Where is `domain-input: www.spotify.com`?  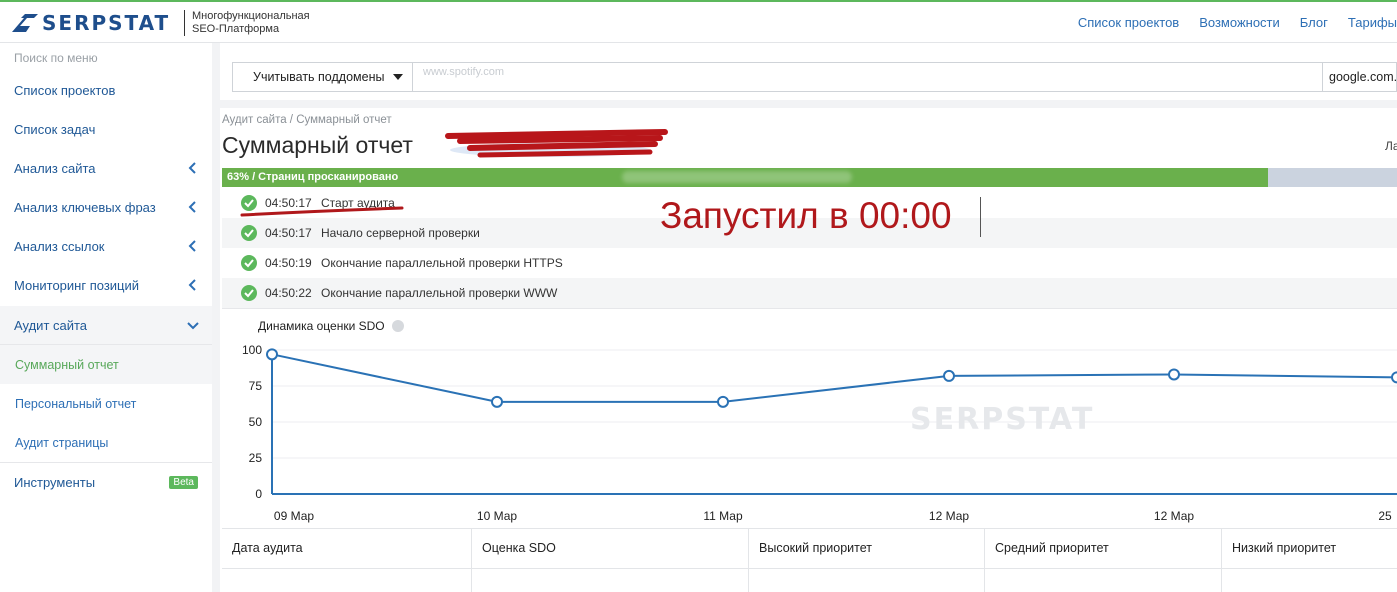 domain-input: www.spotify.com is located at coordinates (463, 72).